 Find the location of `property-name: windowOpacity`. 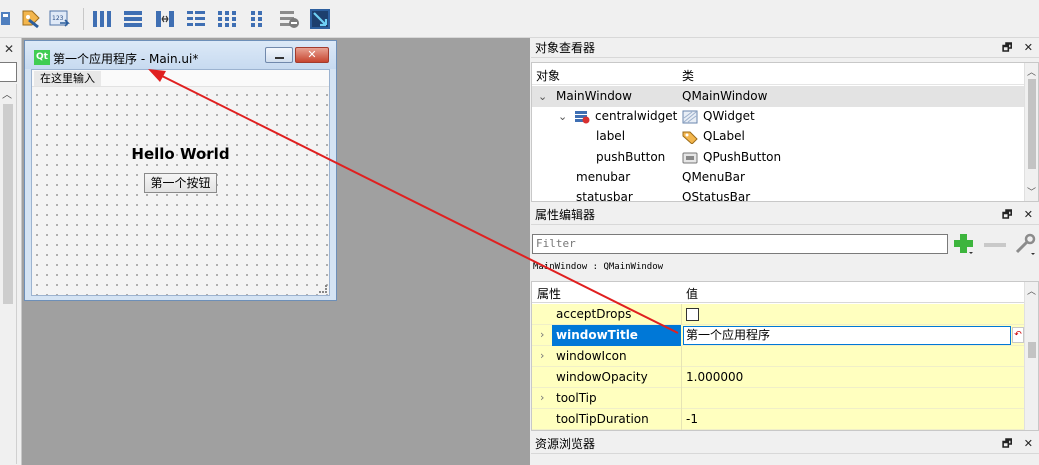

property-name: windowOpacity is located at coordinates (602, 377).